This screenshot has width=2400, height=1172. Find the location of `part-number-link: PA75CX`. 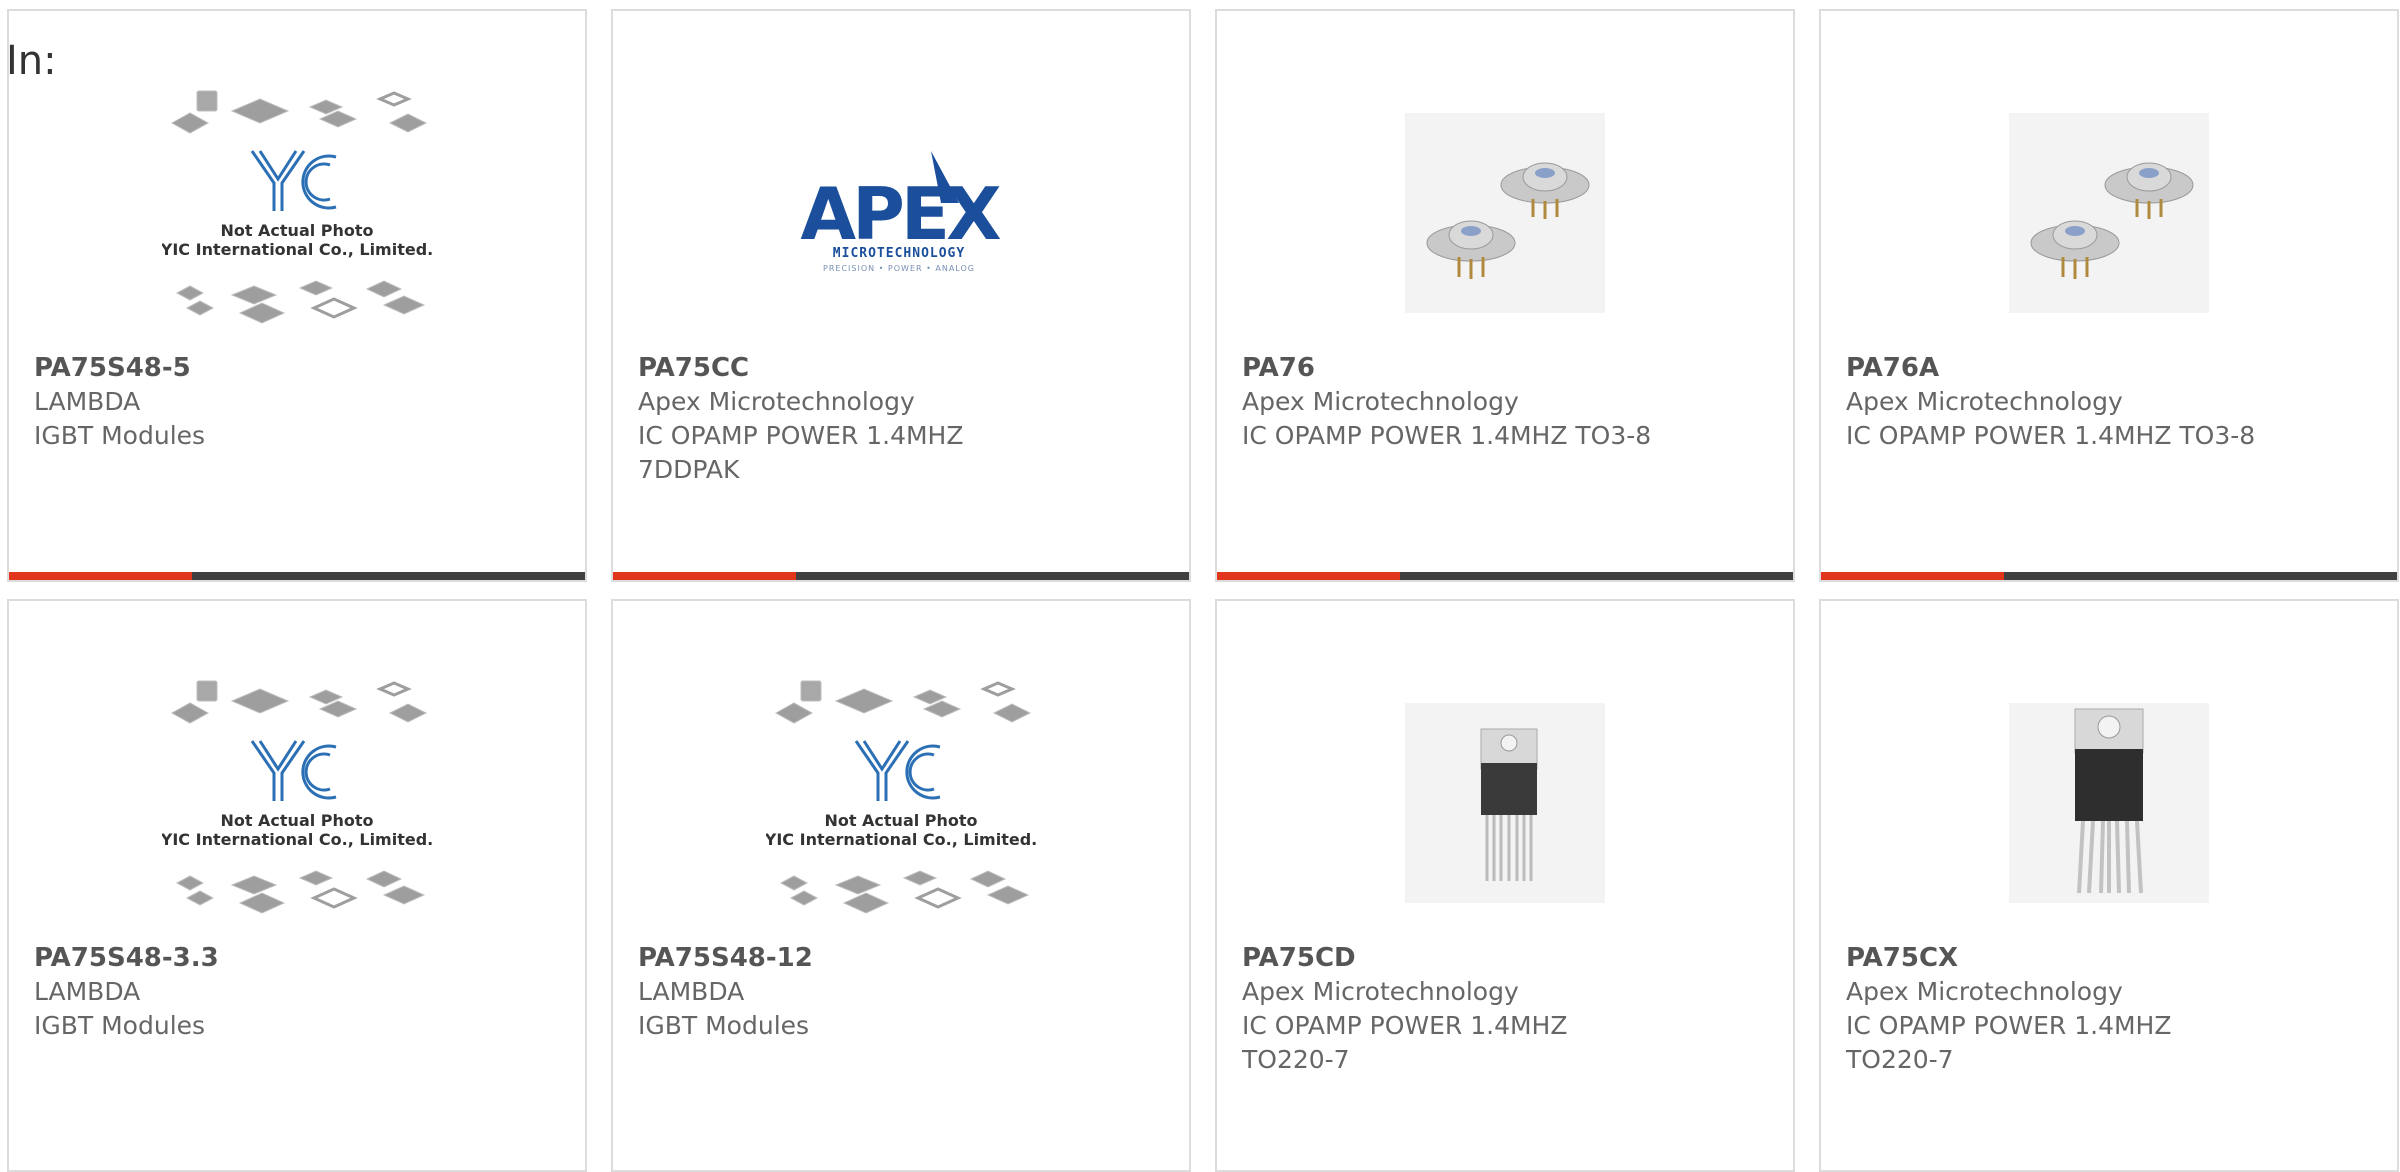

part-number-link: PA75CX is located at coordinates (2106, 958).